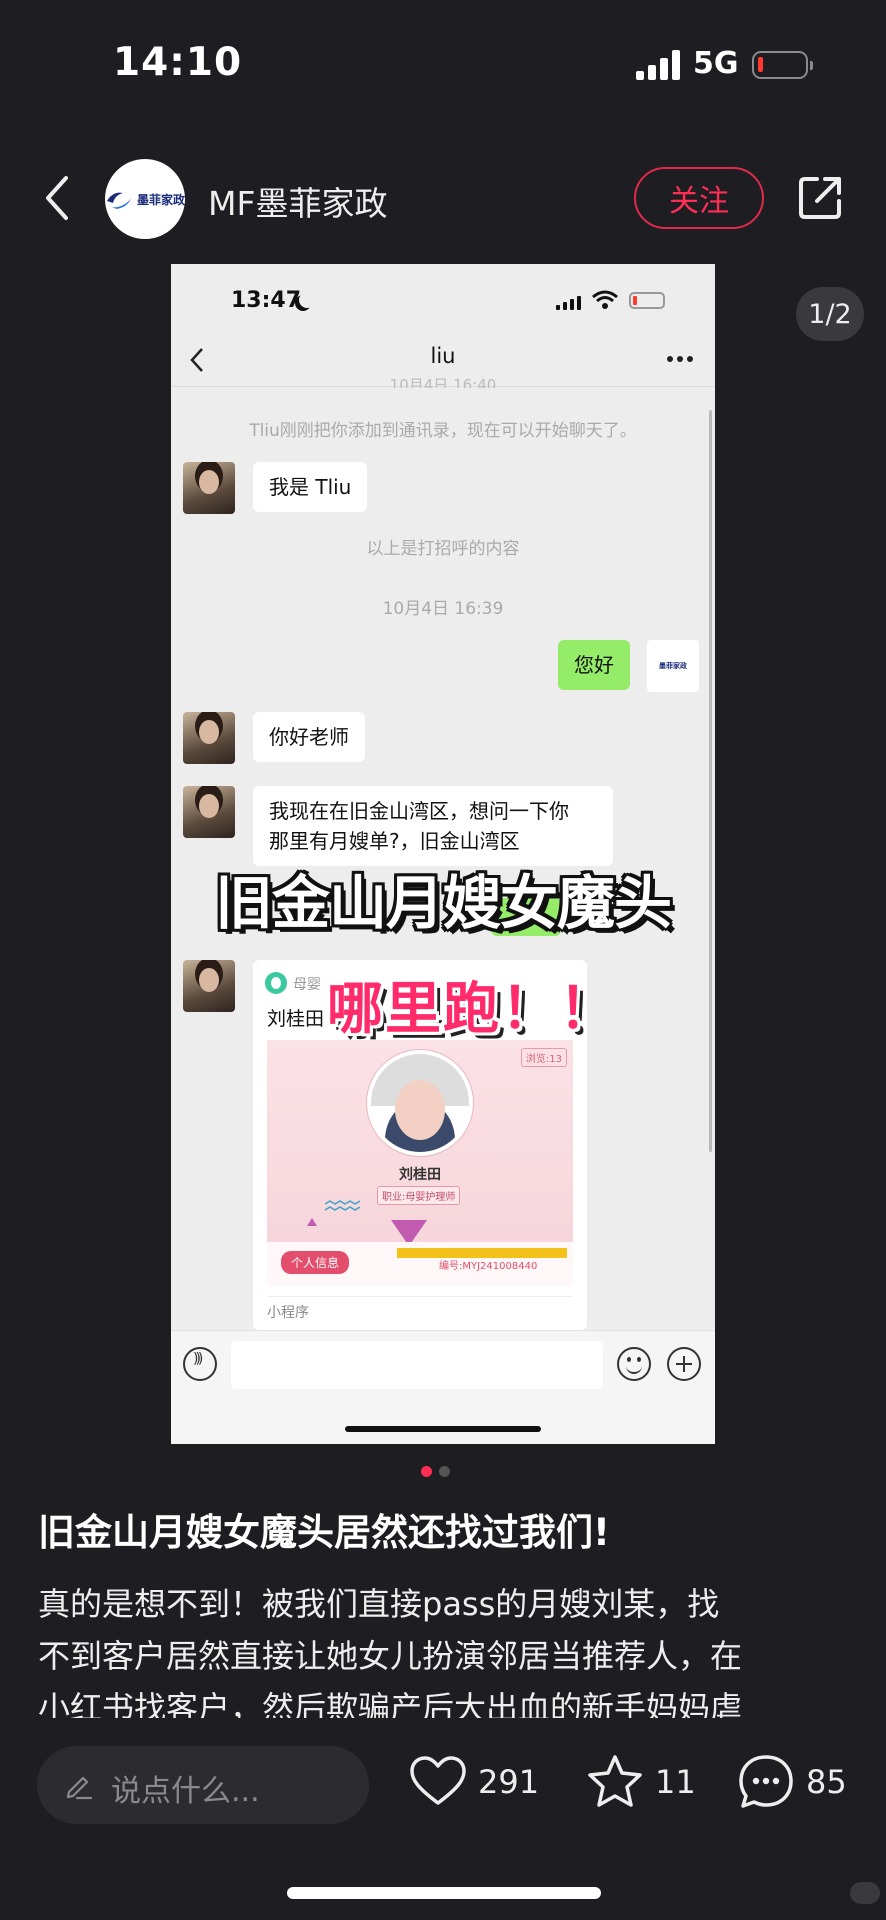 The image size is (886, 1920). Describe the element at coordinates (443, 382) in the screenshot. I see `faint-timestamp: 10月4日 16:40` at that location.